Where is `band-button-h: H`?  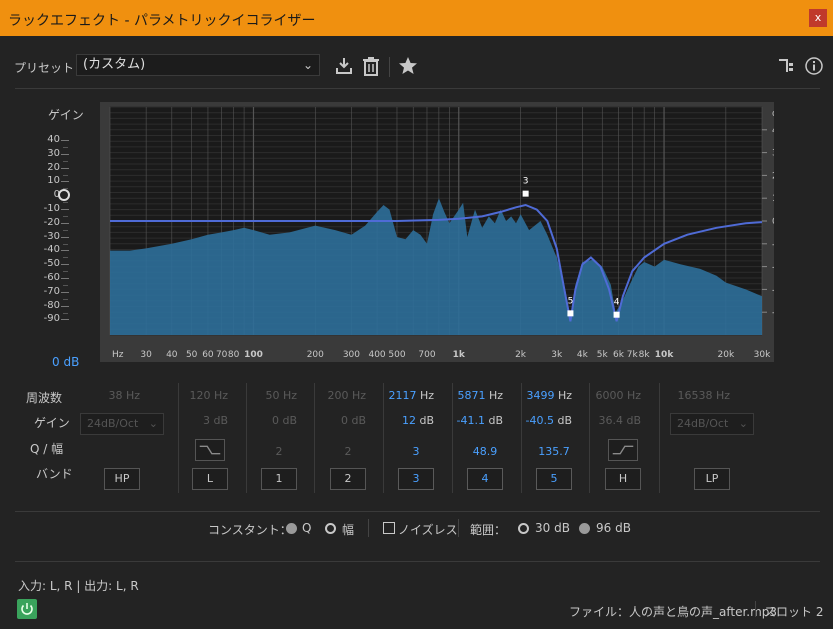 band-button-h: H is located at coordinates (623, 479).